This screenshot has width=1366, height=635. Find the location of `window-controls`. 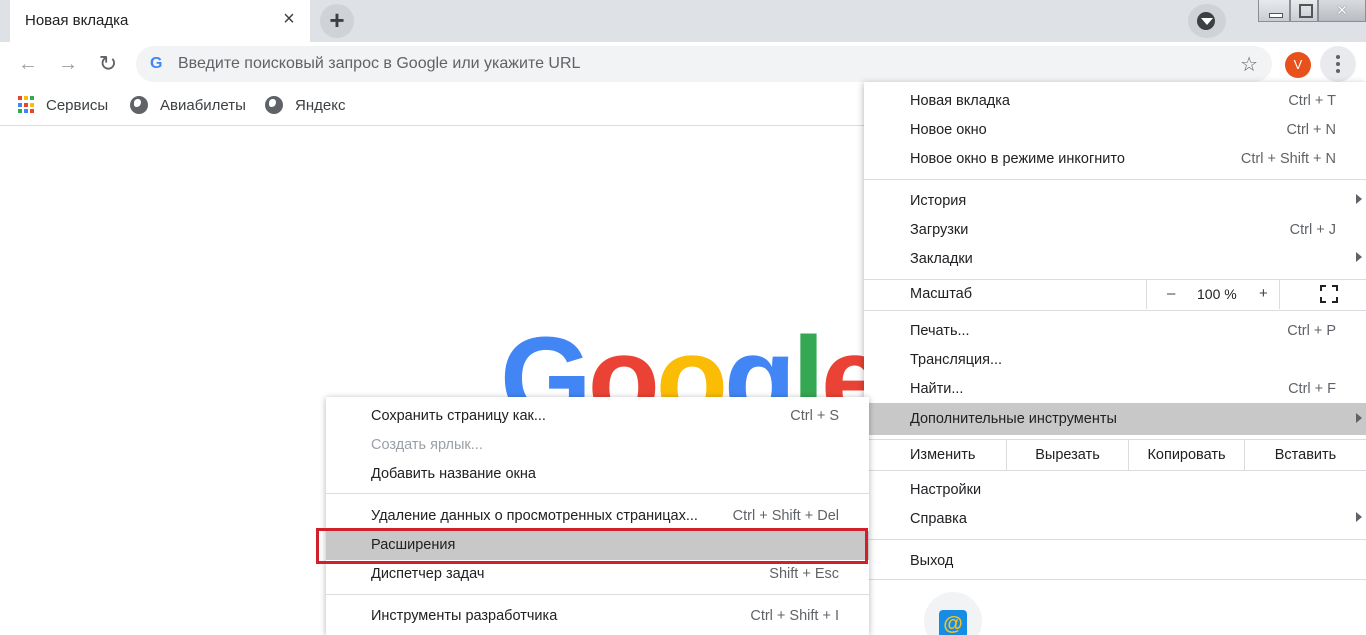

window-controls is located at coordinates (1312, 11).